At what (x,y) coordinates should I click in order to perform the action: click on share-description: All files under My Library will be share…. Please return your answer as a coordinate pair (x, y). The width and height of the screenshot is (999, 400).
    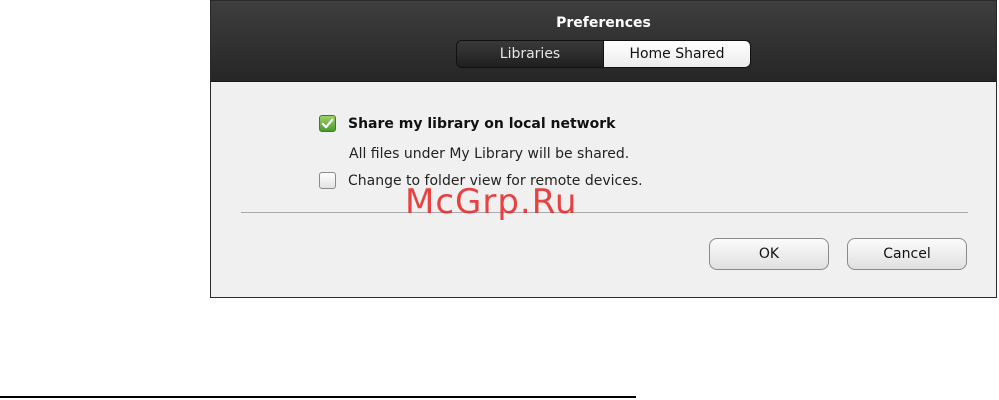
    Looking at the image, I should click on (489, 154).